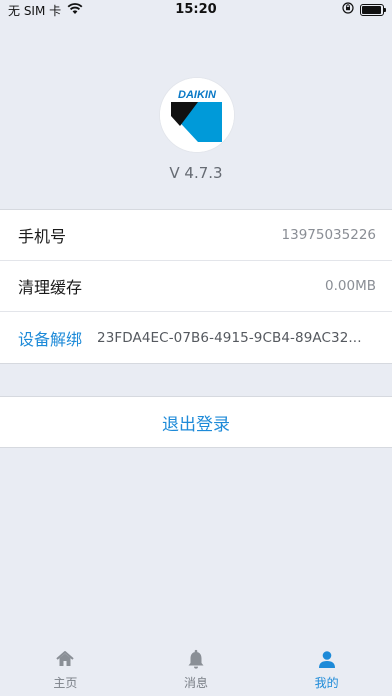 The height and width of the screenshot is (696, 392). What do you see at coordinates (328, 235) in the screenshot?
I see `phone-value: 13975035226` at bounding box center [328, 235].